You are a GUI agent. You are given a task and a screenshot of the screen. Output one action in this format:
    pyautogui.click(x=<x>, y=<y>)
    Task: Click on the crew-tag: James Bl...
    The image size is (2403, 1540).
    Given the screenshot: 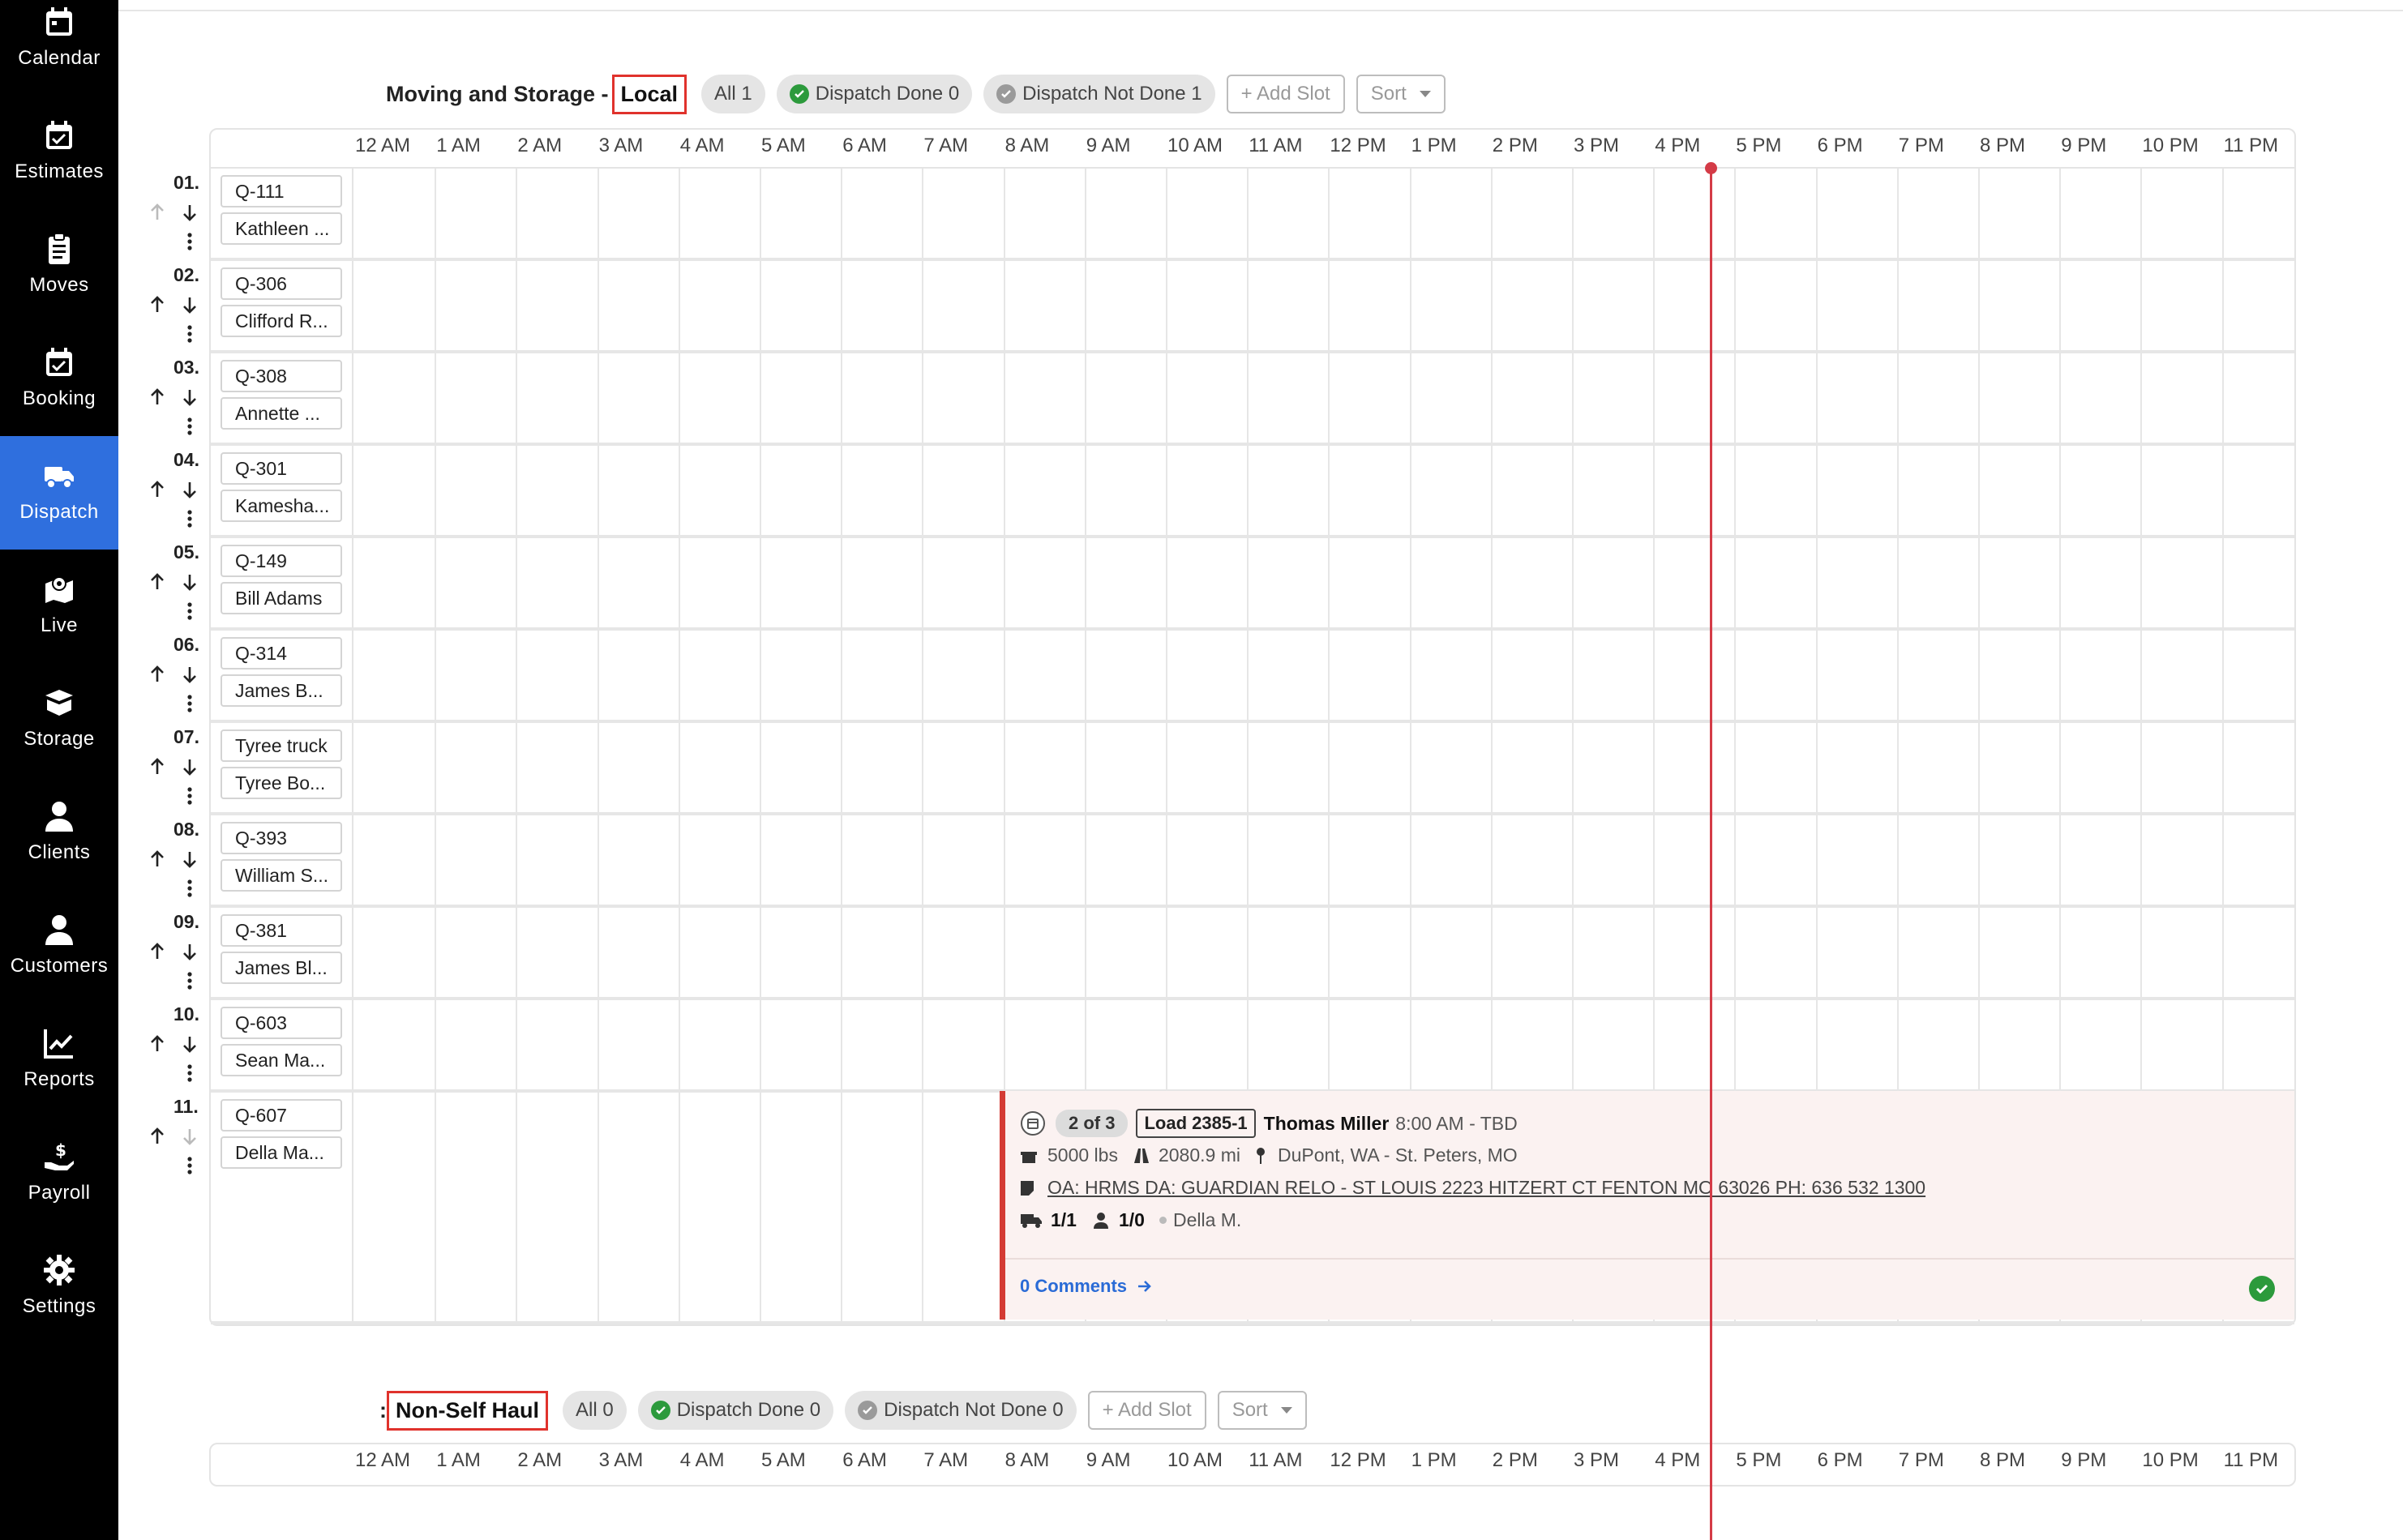 What is the action you would take?
    pyautogui.click(x=281, y=968)
    